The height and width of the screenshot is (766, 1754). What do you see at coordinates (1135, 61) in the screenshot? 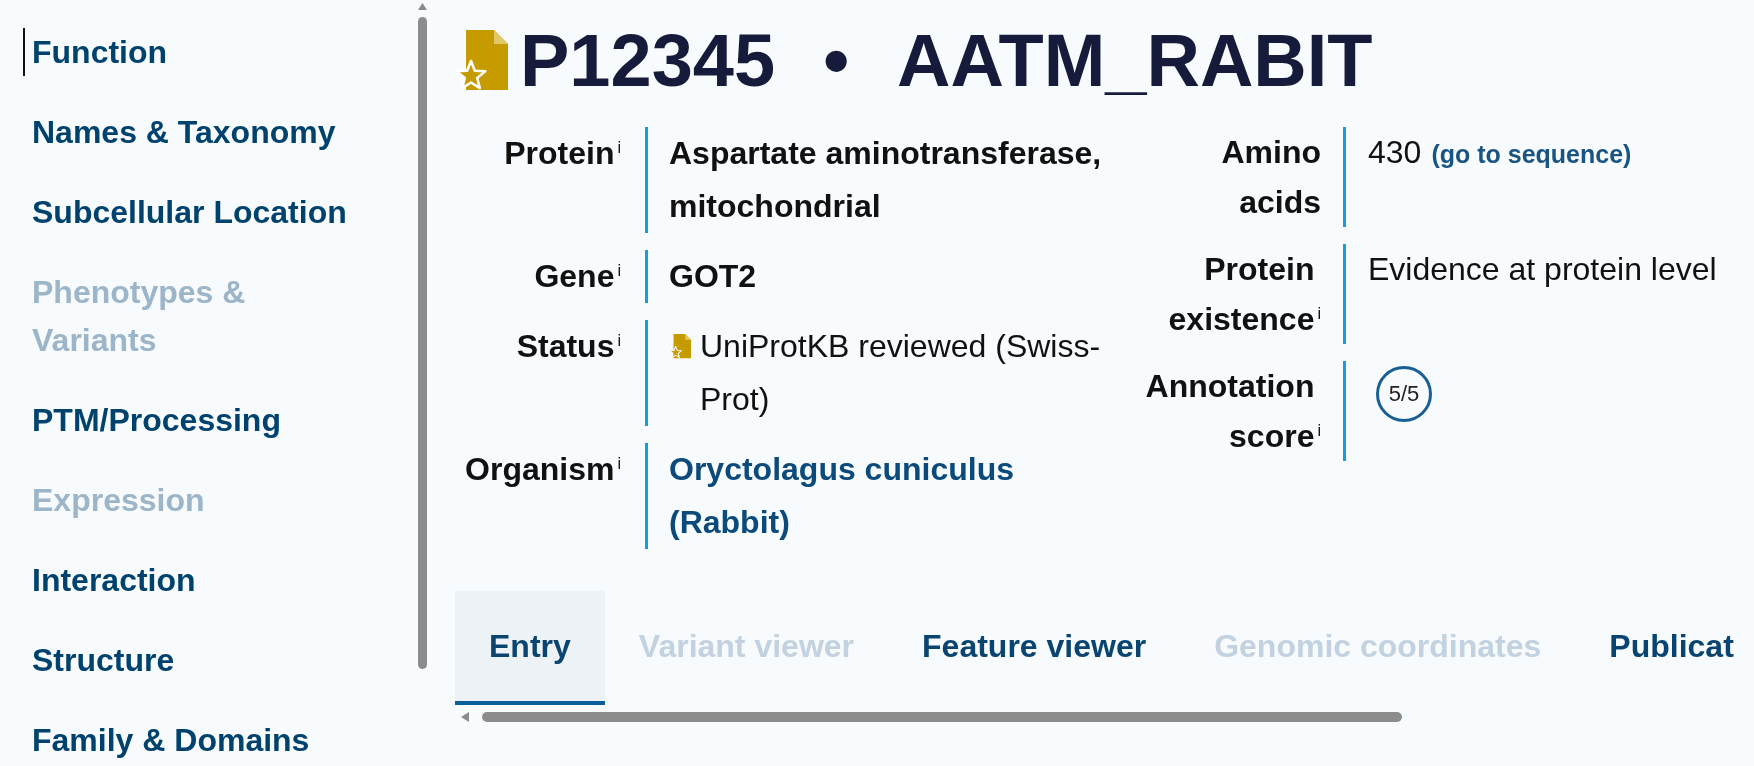
I see `entry-name: AATM_RABIT` at bounding box center [1135, 61].